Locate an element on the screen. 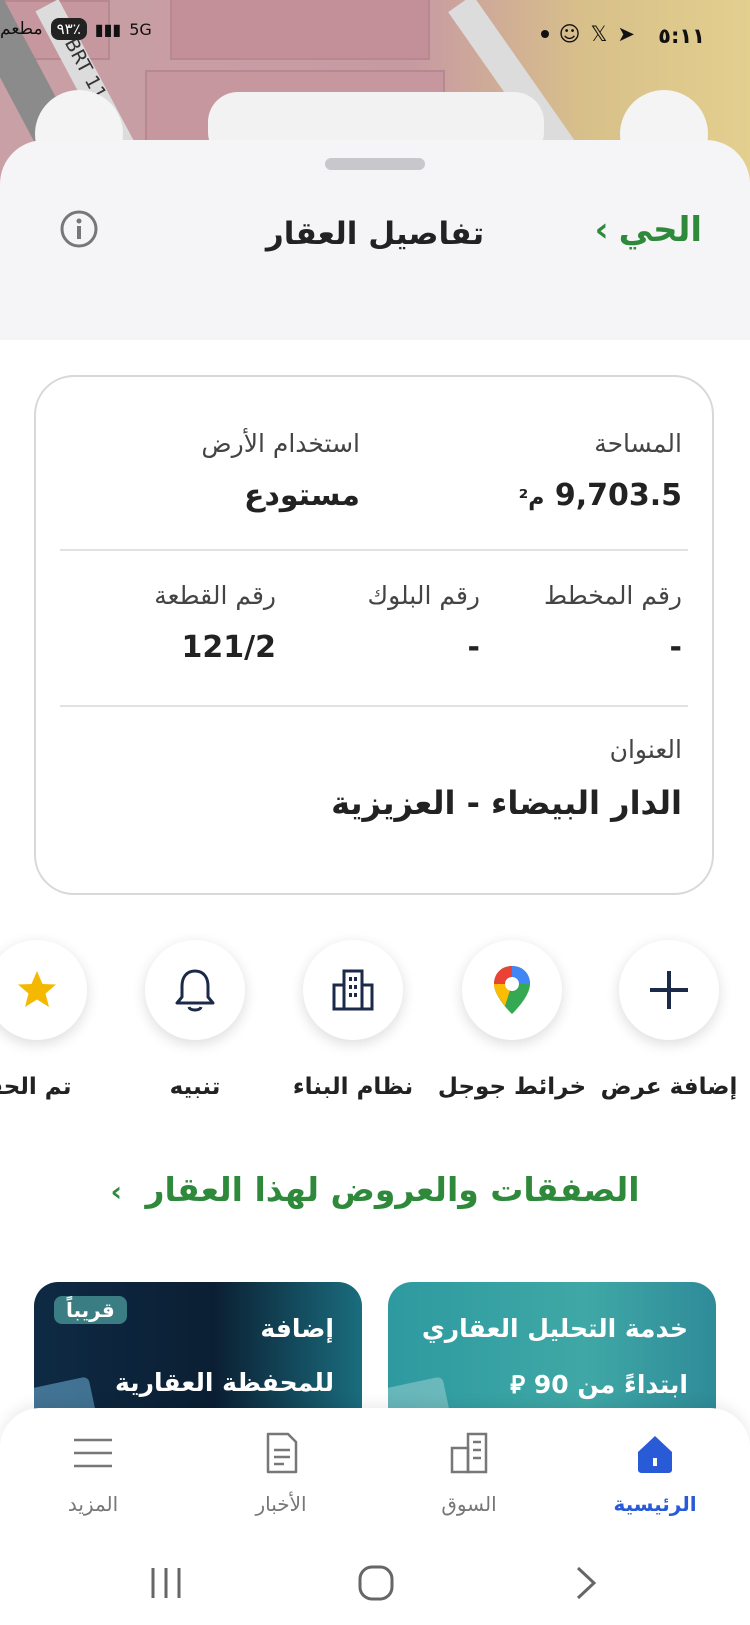 This screenshot has height=1625, width=750. saved-circle is located at coordinates (43, 990).